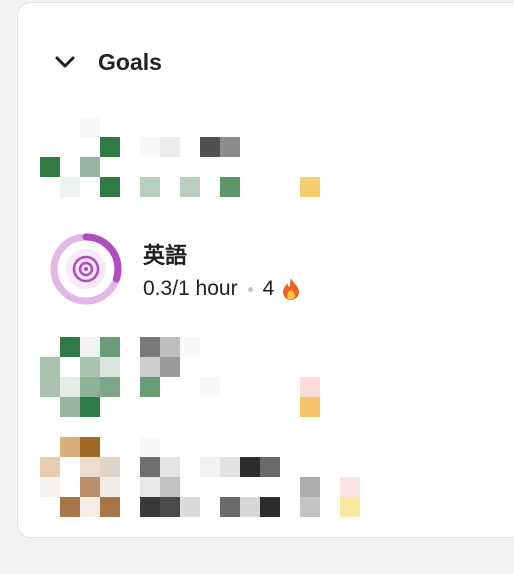 The height and width of the screenshot is (574, 514). I want to click on chevron-down-icon, so click(65, 62).